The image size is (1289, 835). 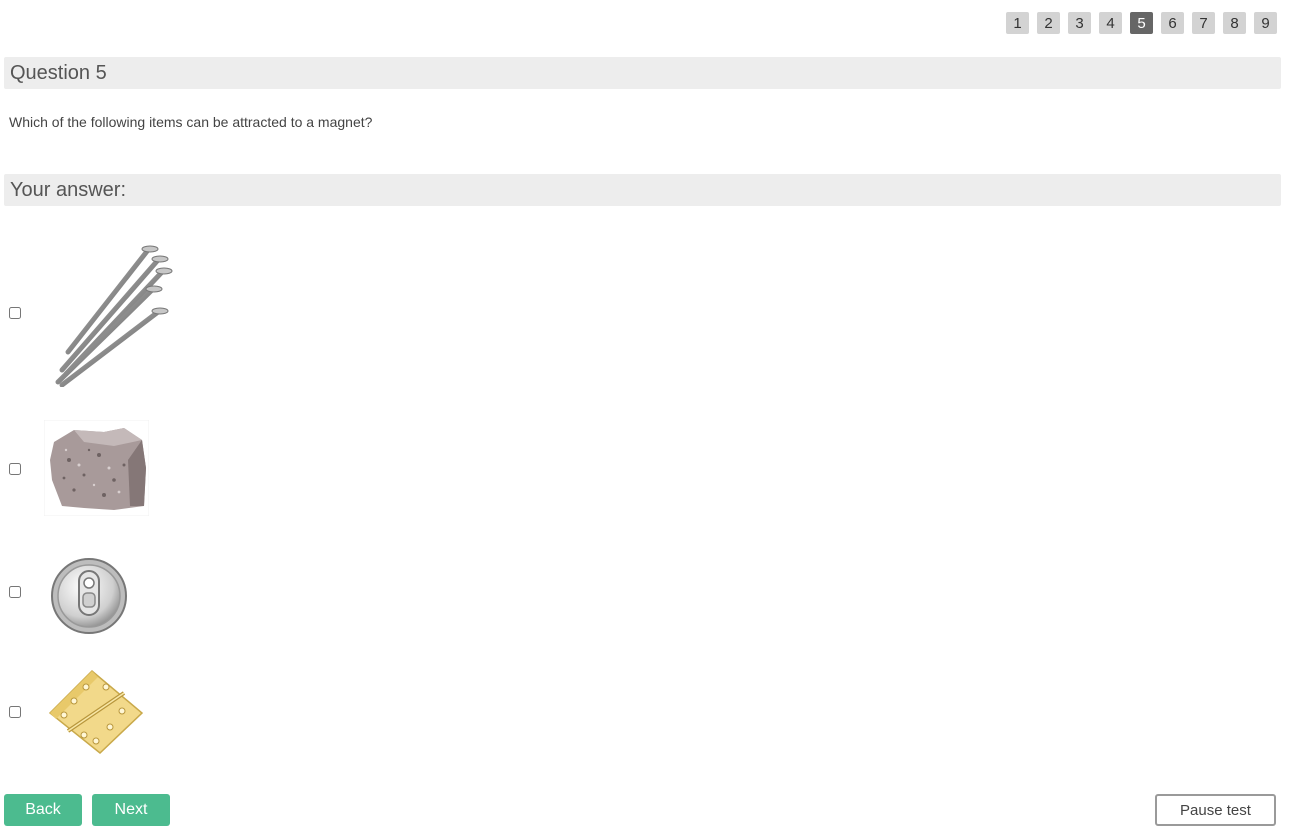 I want to click on page-3-button: 3, so click(x=1079, y=23).